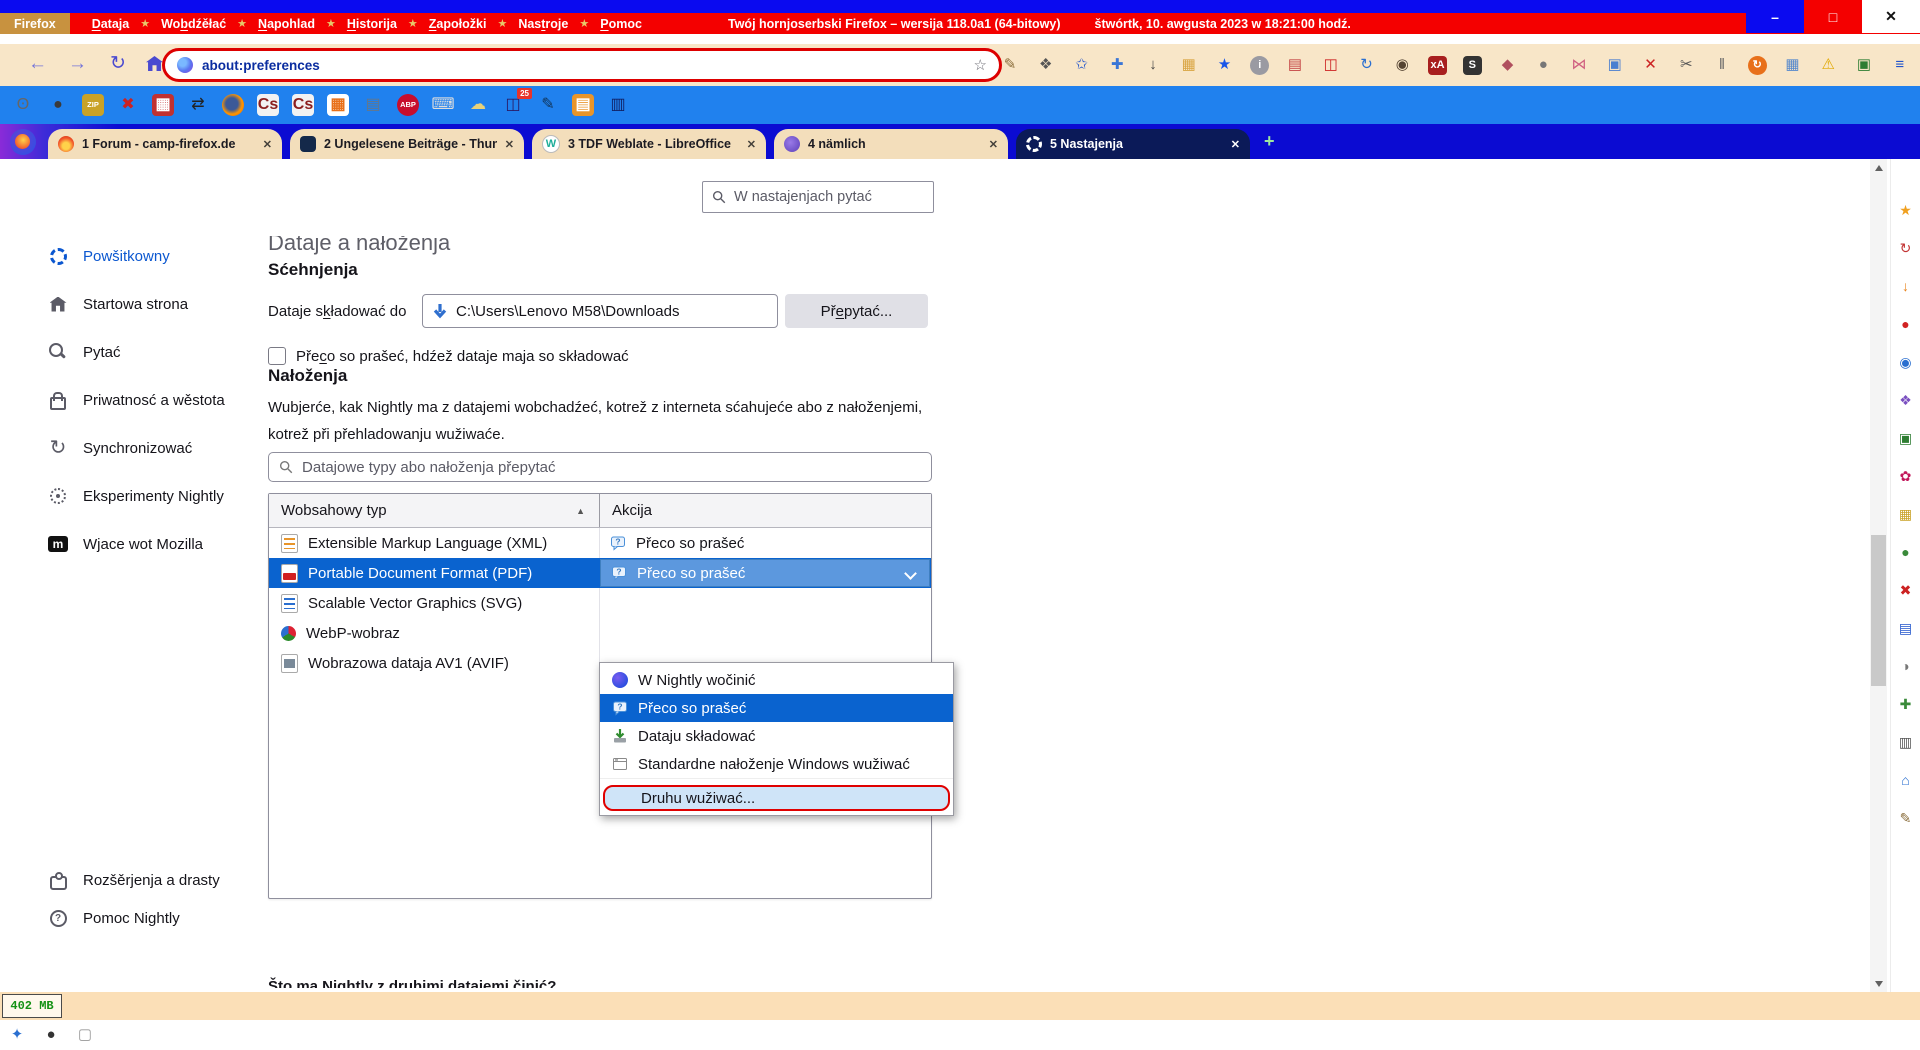 Image resolution: width=1920 pixels, height=1050 pixels. Describe the element at coordinates (543, 24) in the screenshot. I see `menu-item-5: Nastroje` at that location.